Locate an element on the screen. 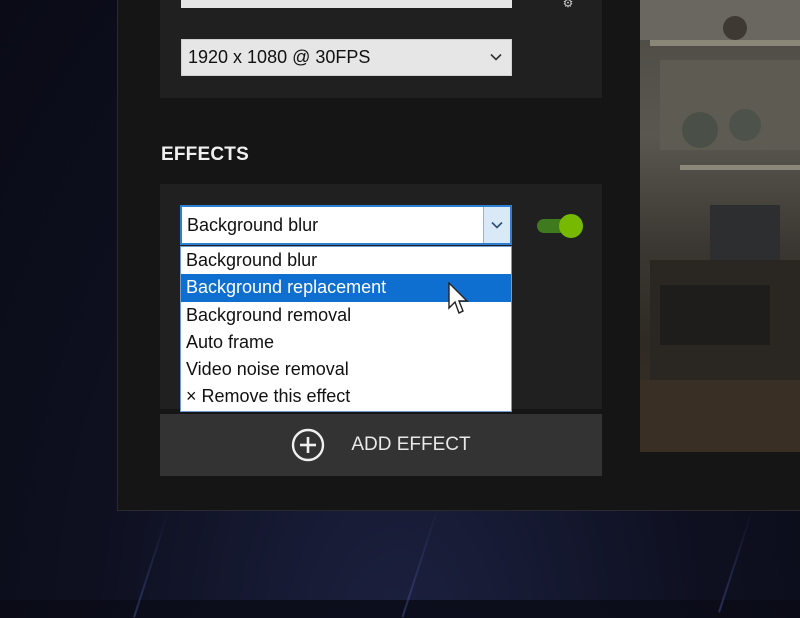 This screenshot has height=618, width=800. resolution-value: 1920 x 1080 @ 30FPS is located at coordinates (279, 57).